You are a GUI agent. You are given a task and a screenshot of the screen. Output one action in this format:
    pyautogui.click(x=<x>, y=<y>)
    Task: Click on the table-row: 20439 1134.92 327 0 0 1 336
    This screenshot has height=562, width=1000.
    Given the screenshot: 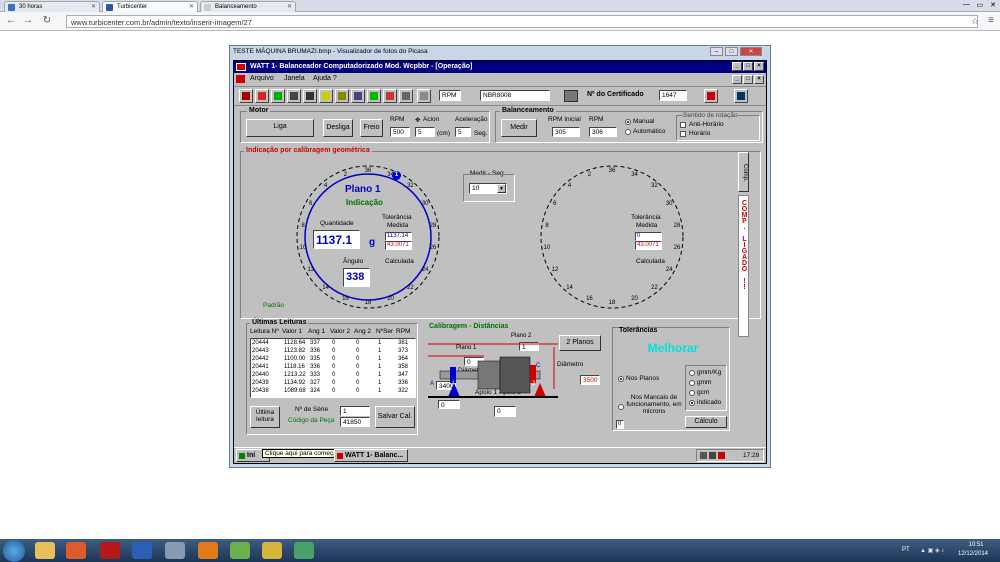 What is the action you would take?
    pyautogui.click(x=333, y=384)
    